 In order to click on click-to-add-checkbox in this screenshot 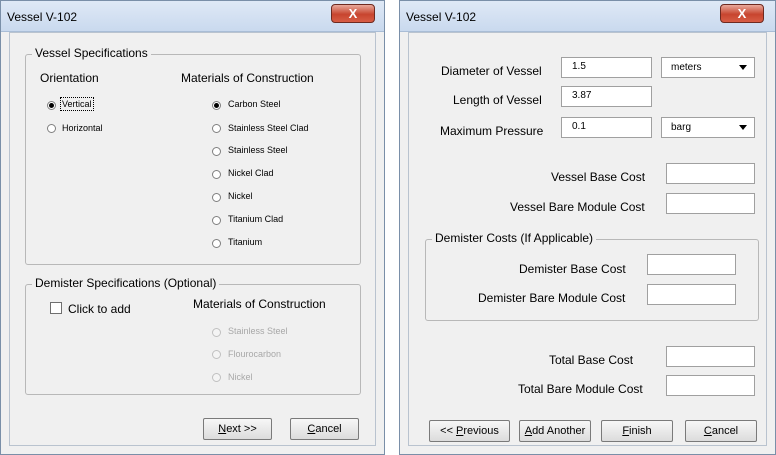, I will do `click(56, 308)`.